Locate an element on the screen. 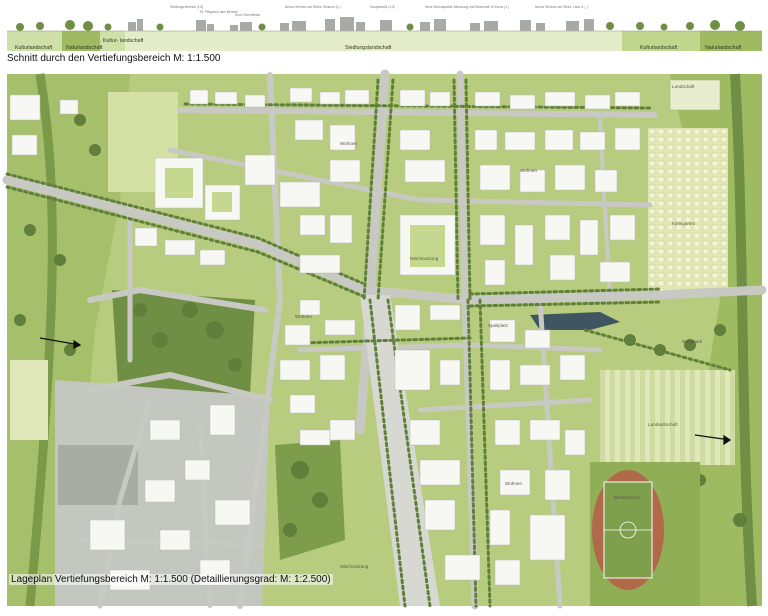  allotment-gardens is located at coordinates (688, 210).